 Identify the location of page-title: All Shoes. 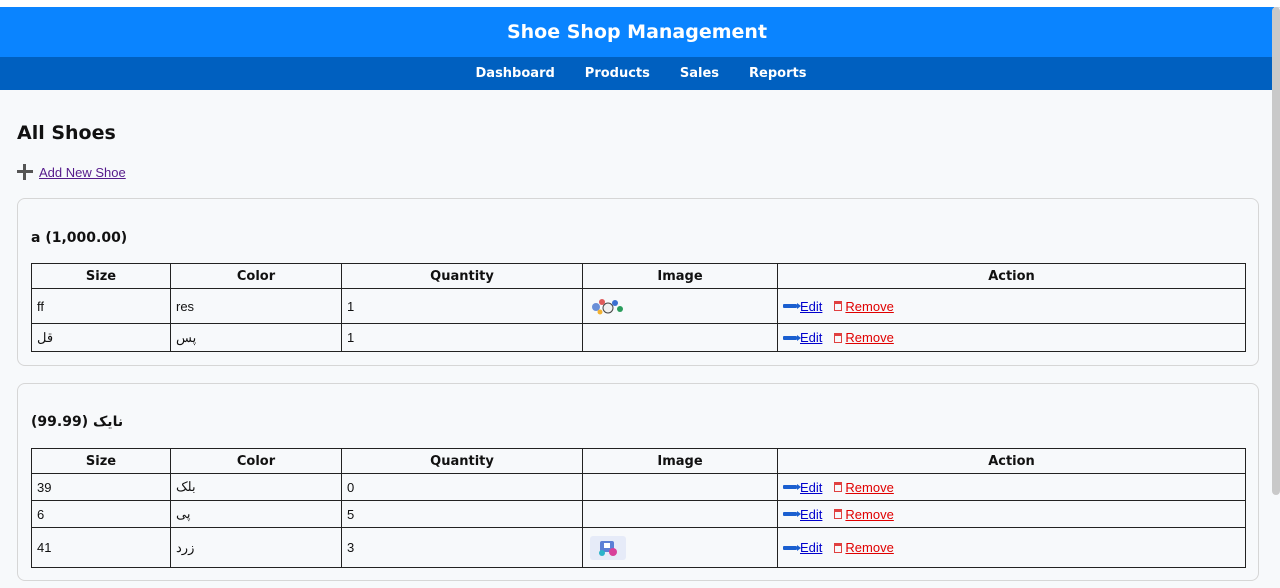
(66, 133).